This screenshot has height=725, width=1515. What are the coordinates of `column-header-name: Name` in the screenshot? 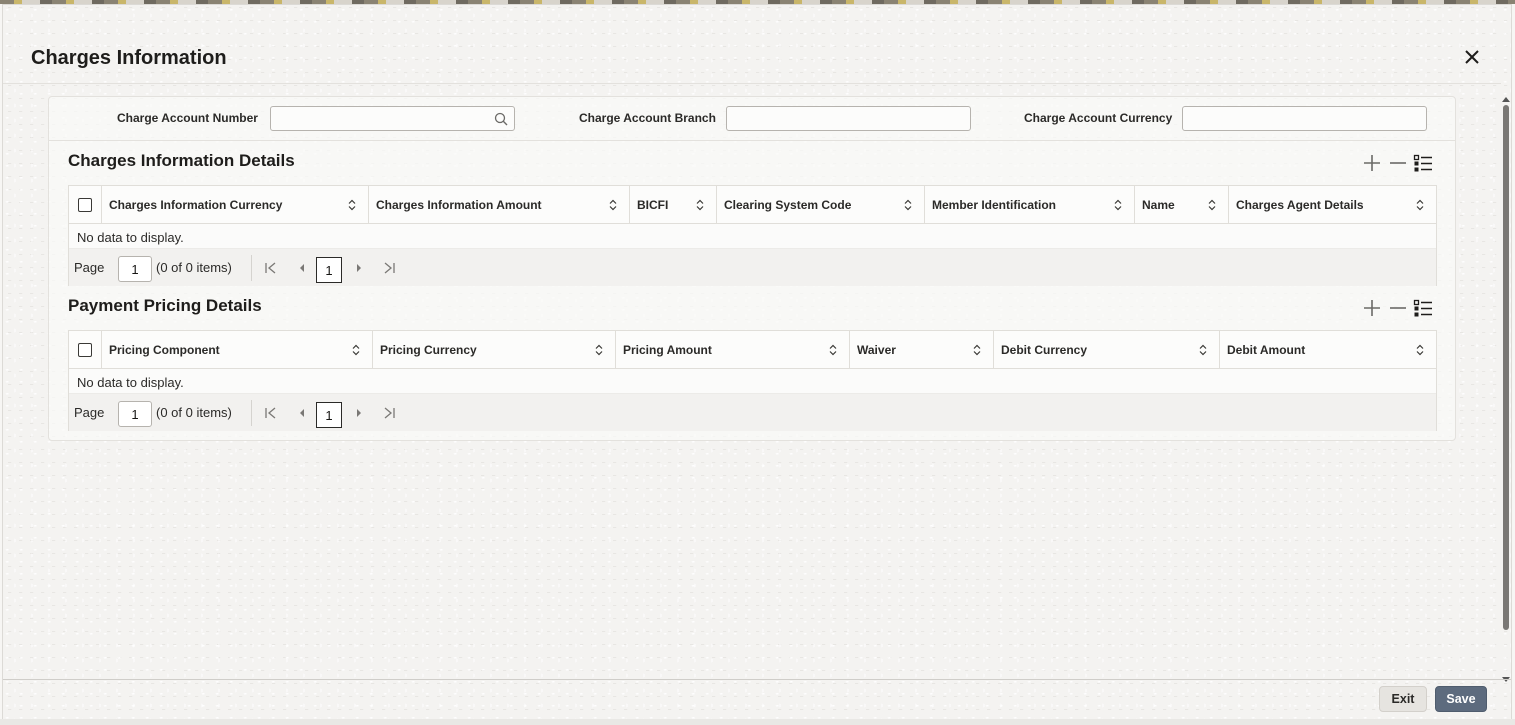 It's located at (1181, 205).